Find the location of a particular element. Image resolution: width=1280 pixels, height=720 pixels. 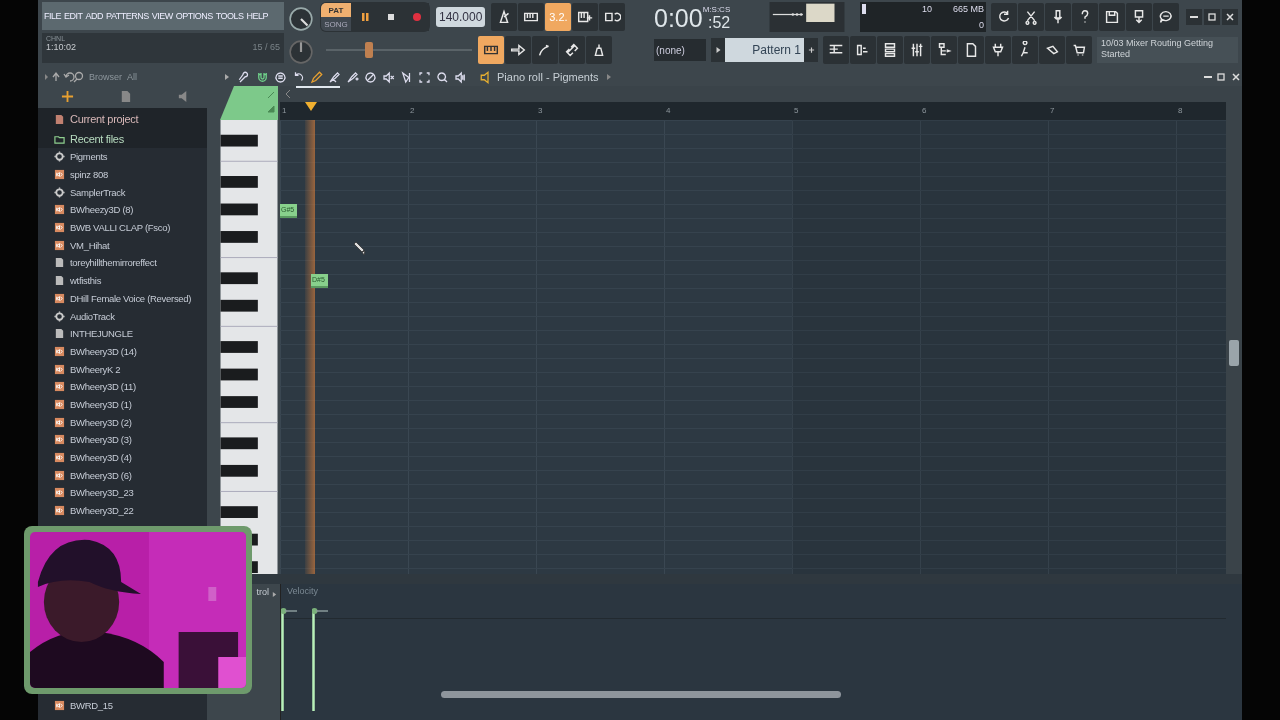

brush-icon is located at coordinates (334, 77).